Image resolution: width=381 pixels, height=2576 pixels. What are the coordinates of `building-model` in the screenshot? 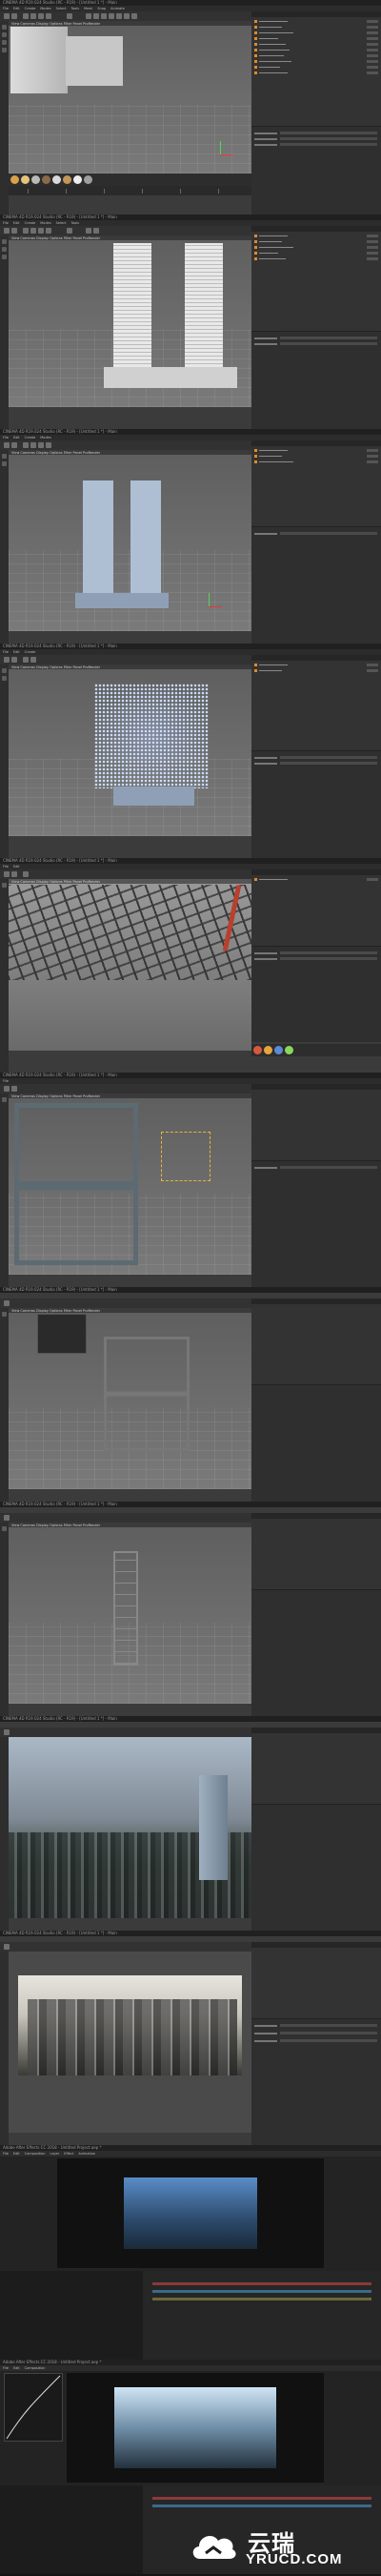 It's located at (39, 60).